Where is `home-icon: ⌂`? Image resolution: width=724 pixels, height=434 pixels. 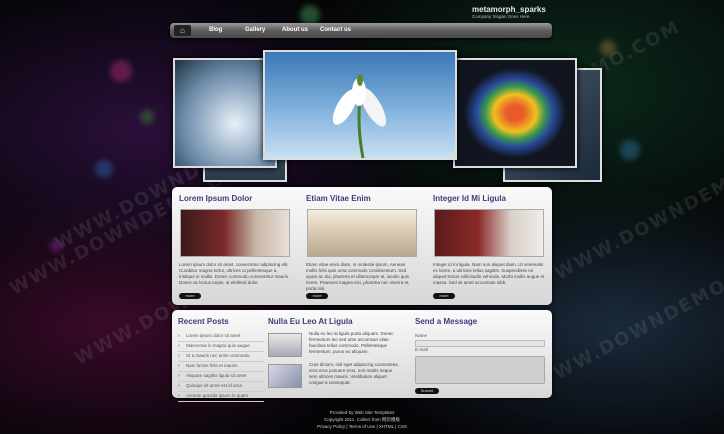
home-icon: ⌂ is located at coordinates (182, 30).